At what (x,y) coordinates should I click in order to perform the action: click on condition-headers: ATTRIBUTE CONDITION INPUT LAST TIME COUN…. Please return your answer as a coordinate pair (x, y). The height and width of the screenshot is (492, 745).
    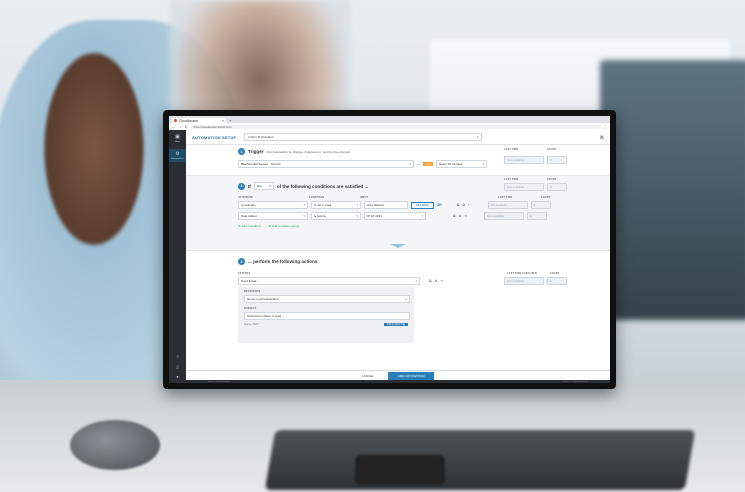
    Looking at the image, I should click on (394, 197).